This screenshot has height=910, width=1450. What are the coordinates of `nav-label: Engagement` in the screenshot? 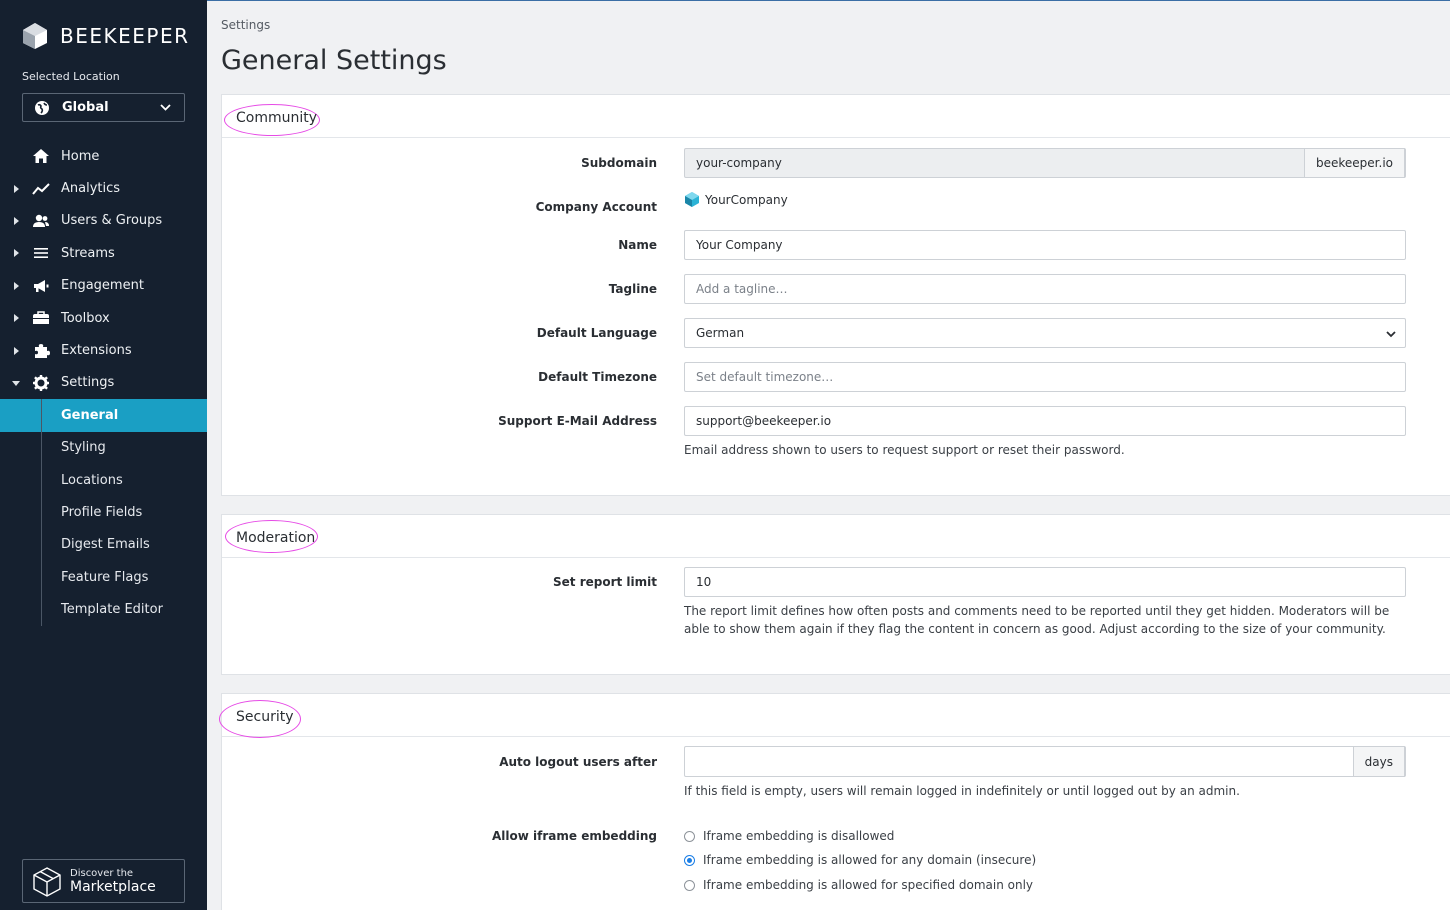 It's located at (102, 286).